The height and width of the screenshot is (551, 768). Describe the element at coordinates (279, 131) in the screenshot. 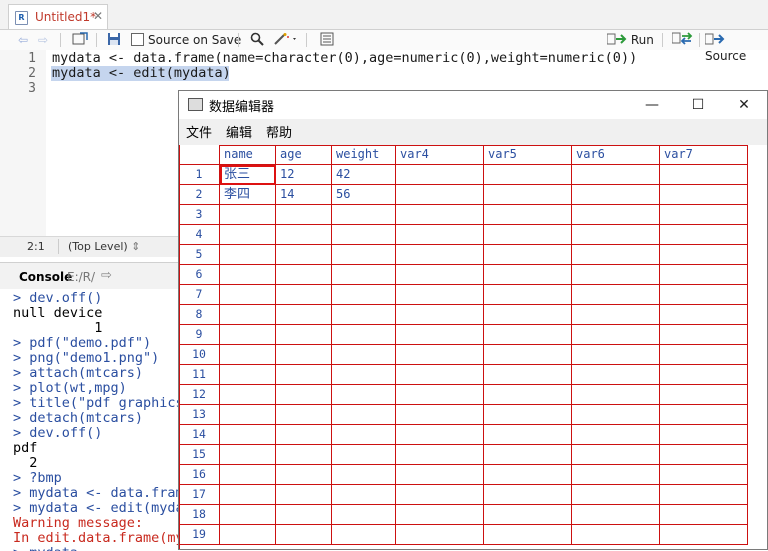

I see `menu-help: 帮助` at that location.